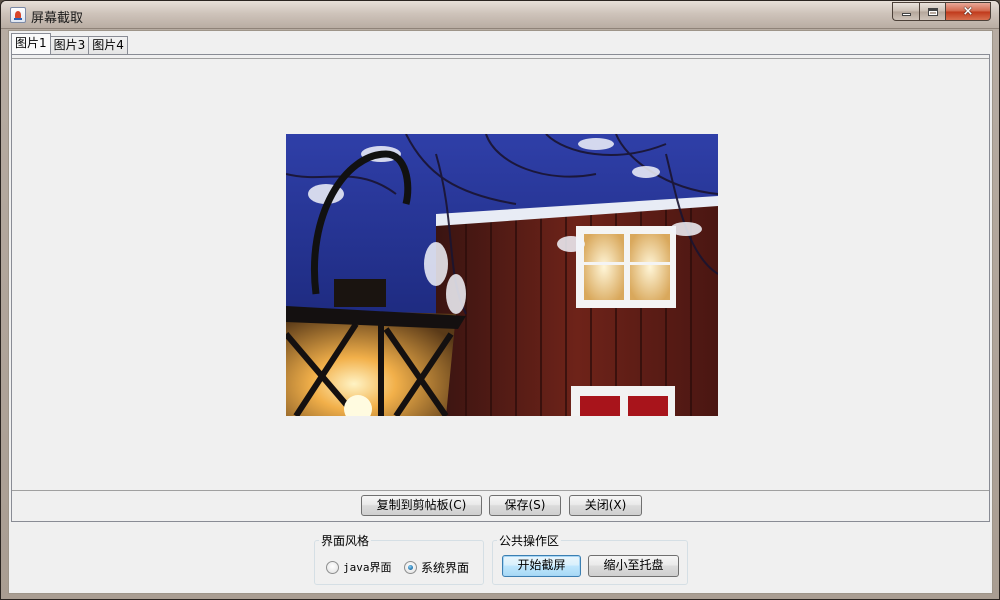 The image size is (1000, 600). I want to click on maximize-icon, so click(932, 11).